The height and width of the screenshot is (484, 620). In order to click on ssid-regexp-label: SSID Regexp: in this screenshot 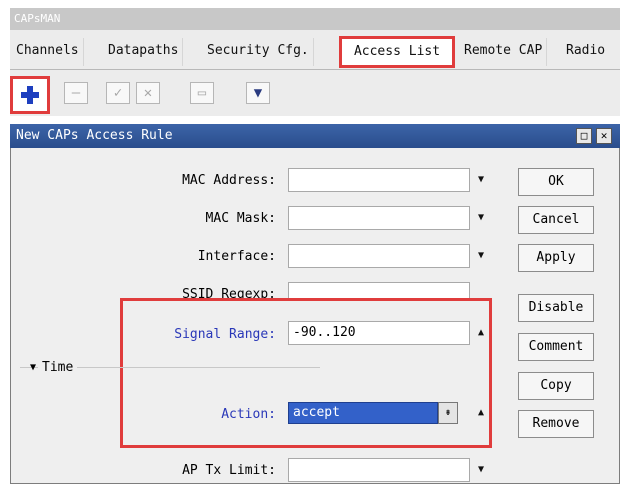, I will do `click(229, 293)`.